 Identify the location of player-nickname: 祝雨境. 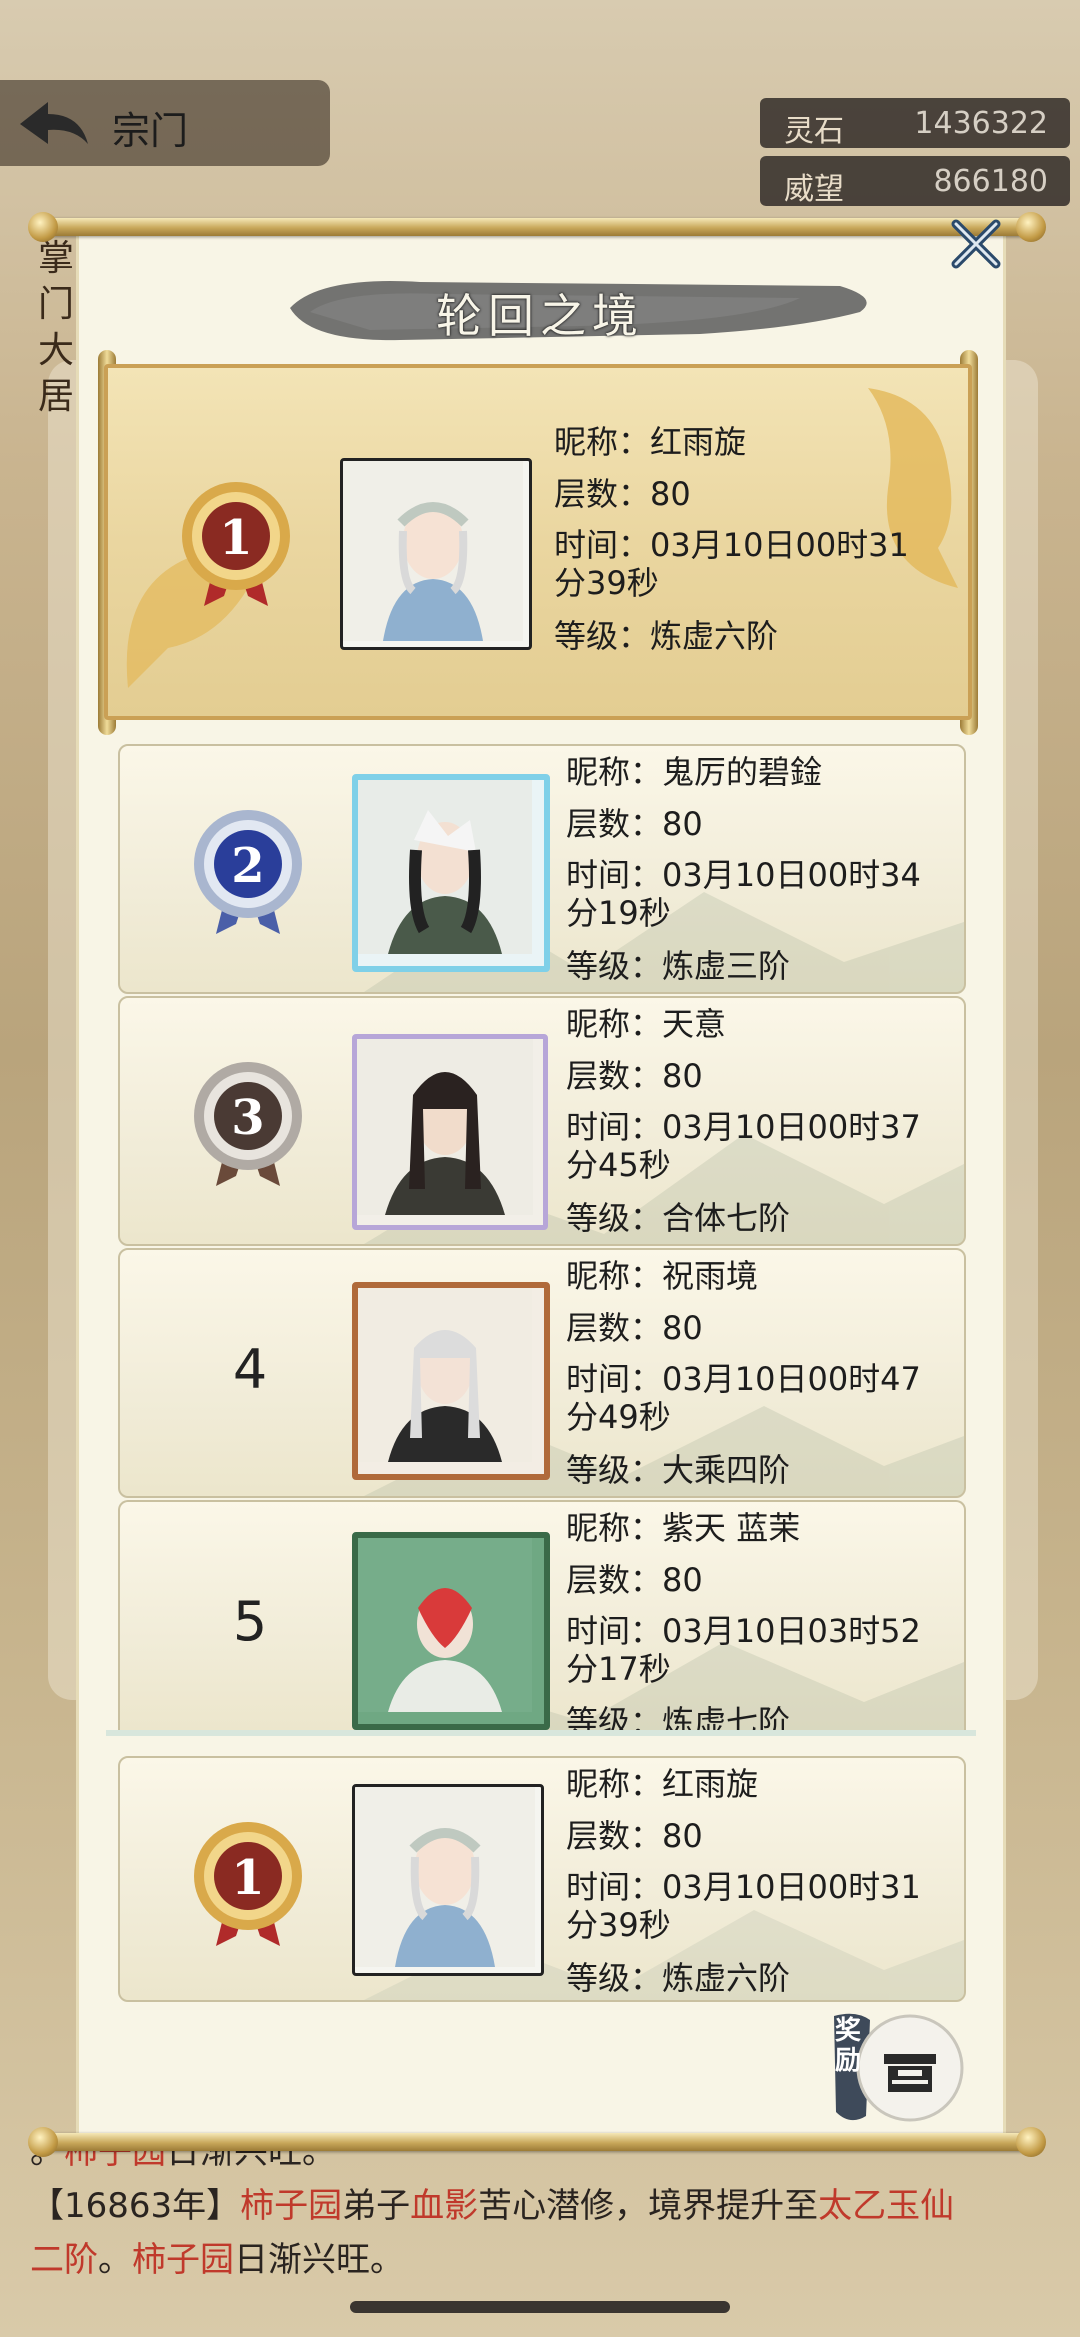
(710, 1276).